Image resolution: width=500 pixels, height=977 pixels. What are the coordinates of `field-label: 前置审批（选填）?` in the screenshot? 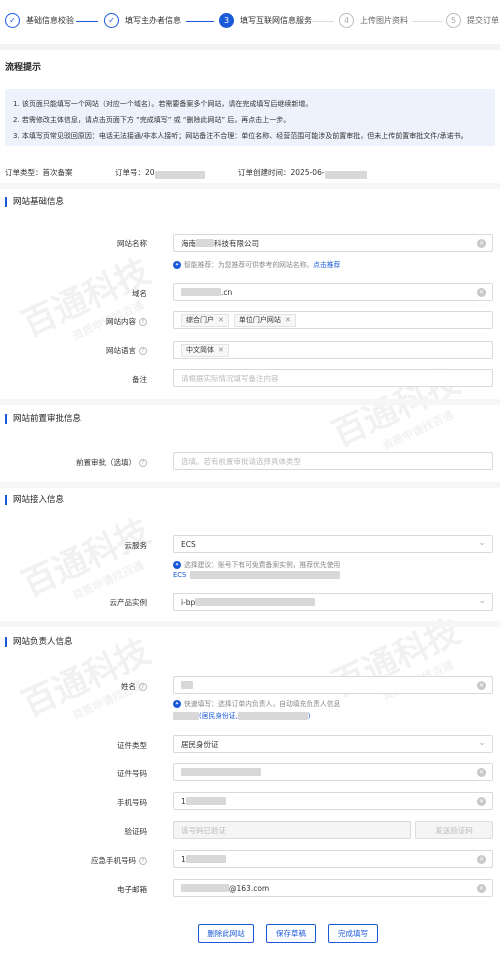 It's located at (111, 462).